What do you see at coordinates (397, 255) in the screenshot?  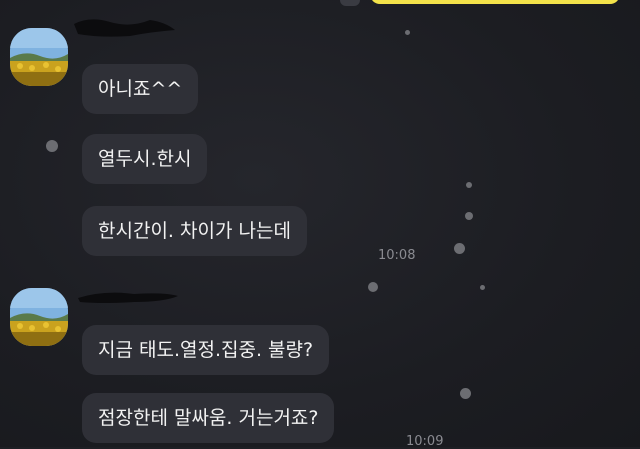 I see `message-timestamp: 10:08` at bounding box center [397, 255].